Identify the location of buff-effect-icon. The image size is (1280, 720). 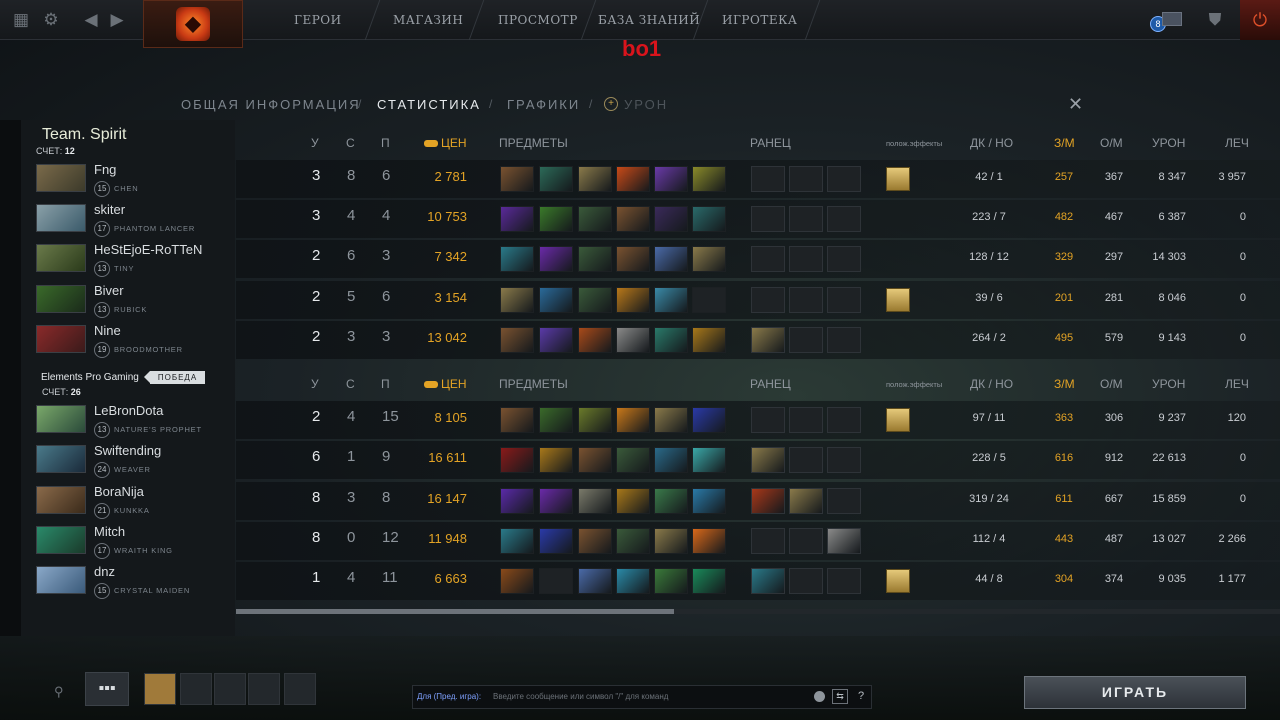
(898, 179).